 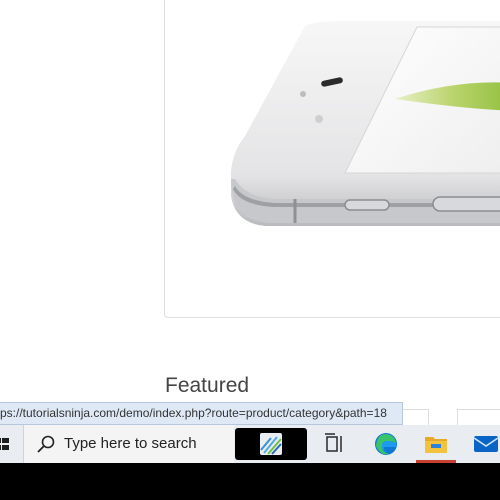 I want to click on widgets-button, so click(x=271, y=444).